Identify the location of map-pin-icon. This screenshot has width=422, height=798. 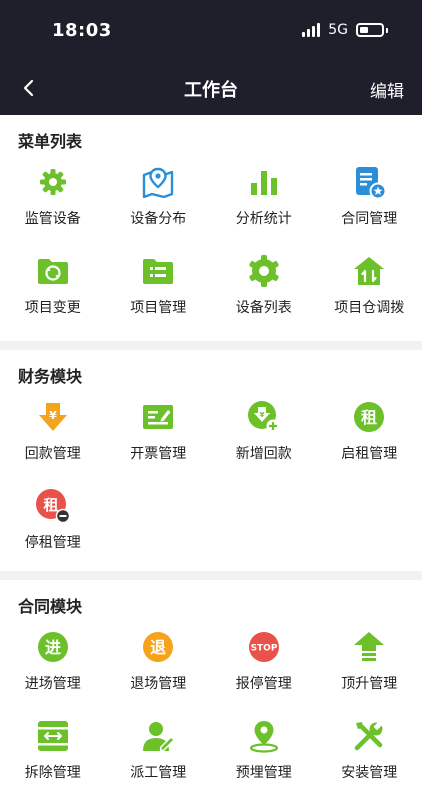
(158, 182).